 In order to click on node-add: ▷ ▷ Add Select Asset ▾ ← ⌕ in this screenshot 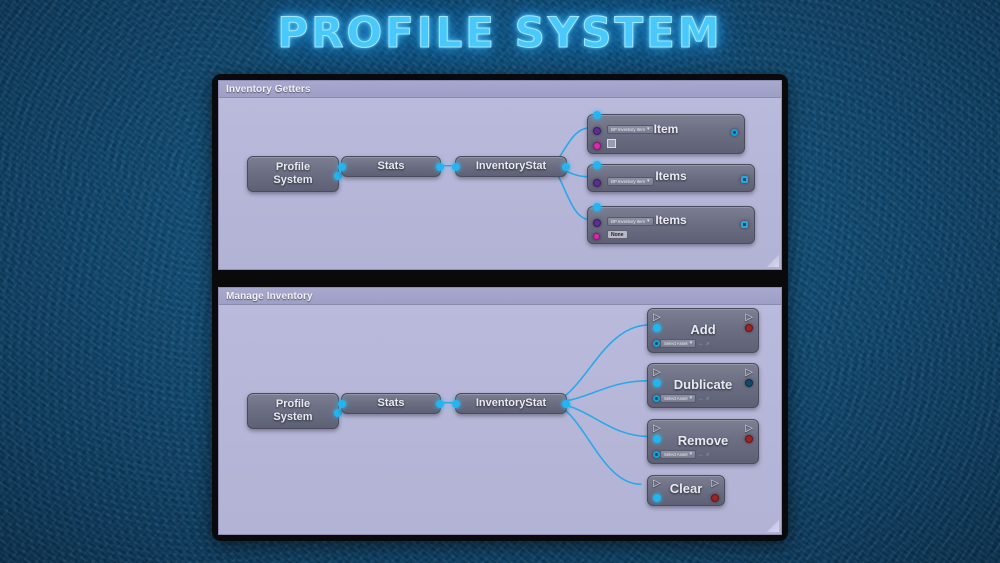, I will do `click(703, 330)`.